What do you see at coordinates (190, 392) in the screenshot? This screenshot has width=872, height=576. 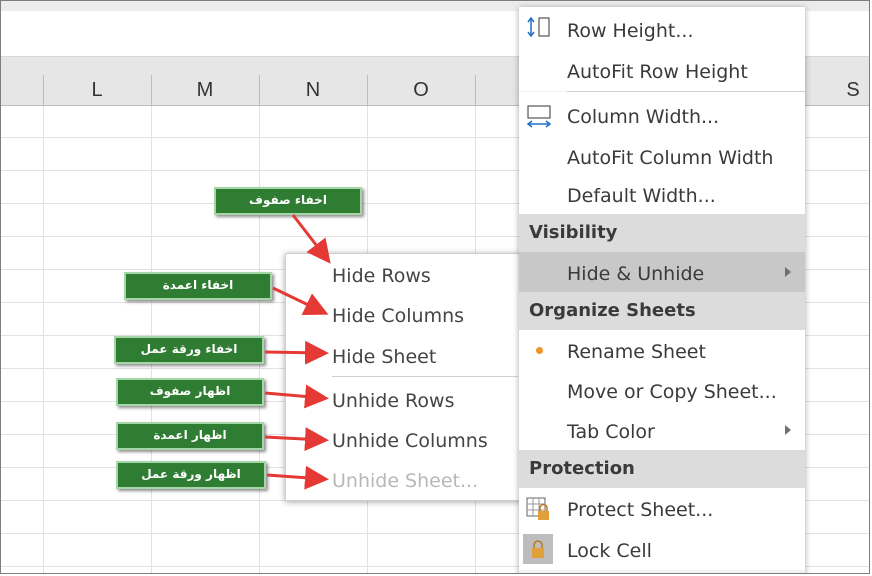 I see `annotation-unhide-rows: اظهار صفوف` at bounding box center [190, 392].